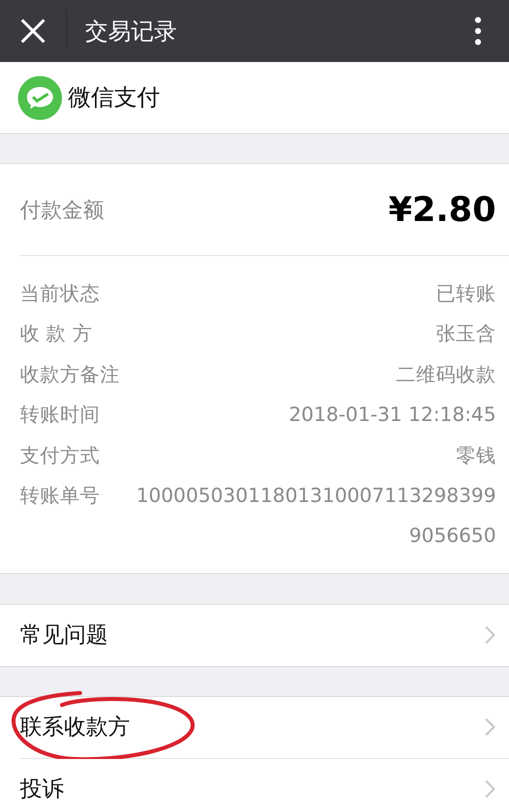  I want to click on page-title: 交易记录, so click(131, 32).